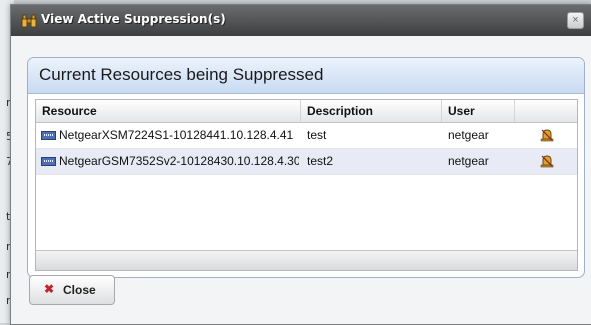 Image resolution: width=591 pixels, height=325 pixels. What do you see at coordinates (320, 161) in the screenshot?
I see `description-cell: test2` at bounding box center [320, 161].